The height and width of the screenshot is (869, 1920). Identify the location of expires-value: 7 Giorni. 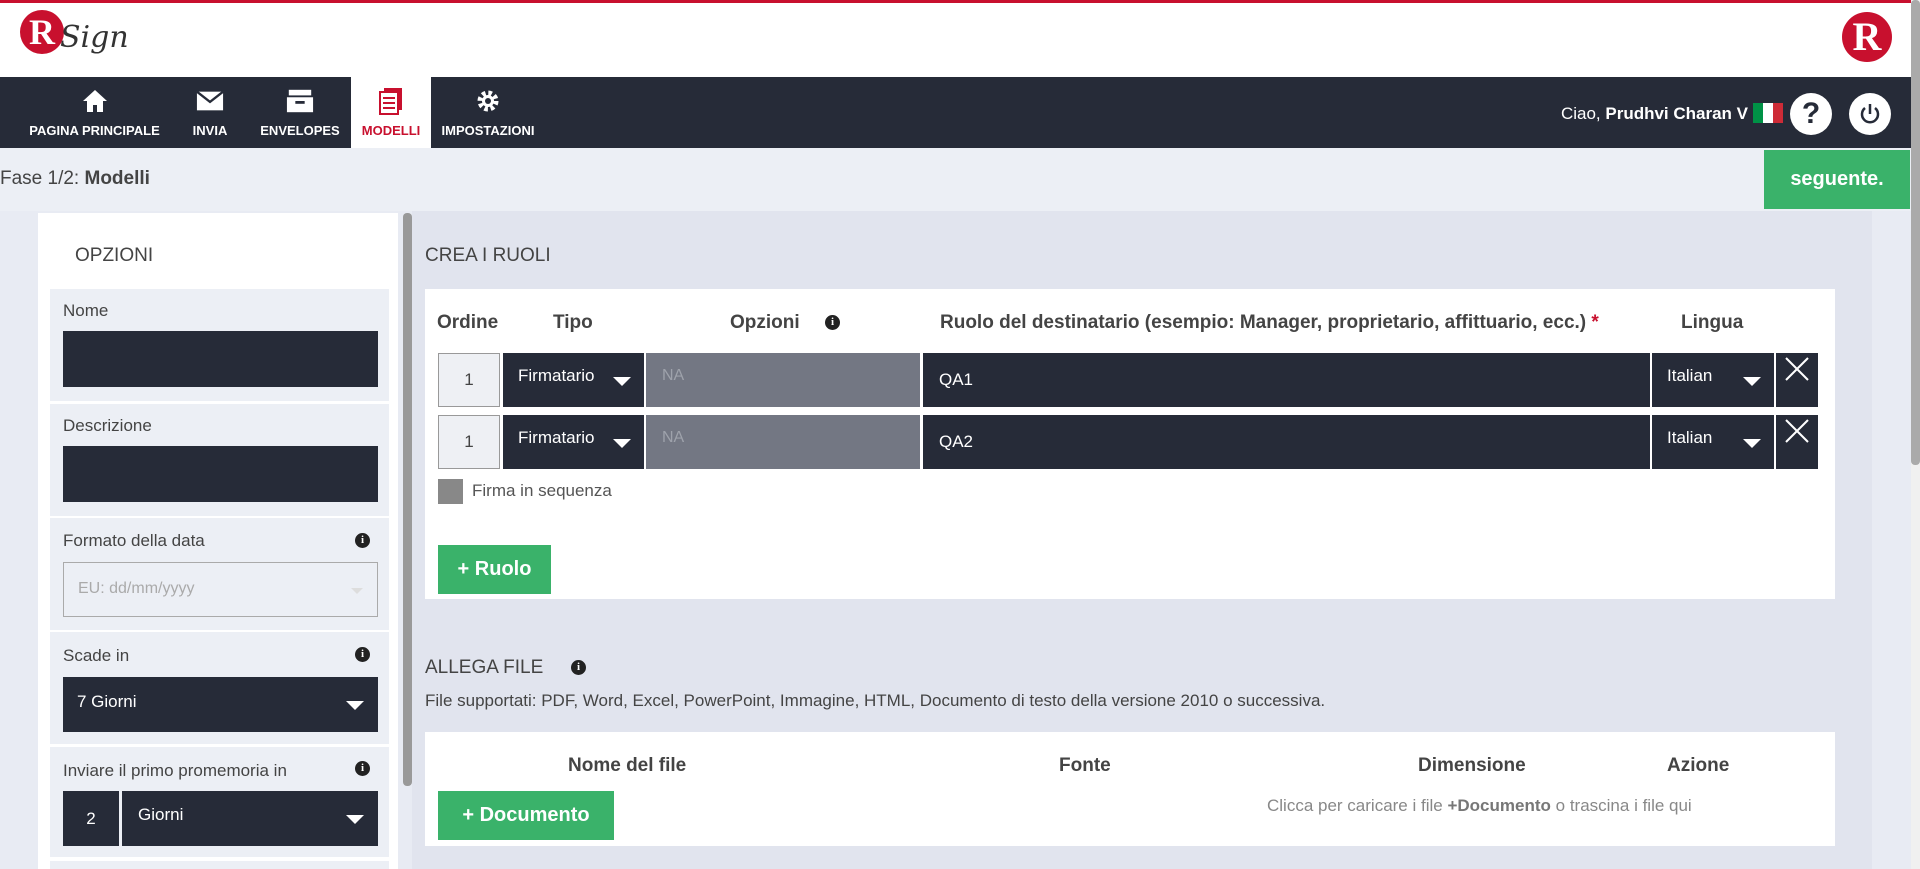
(107, 701).